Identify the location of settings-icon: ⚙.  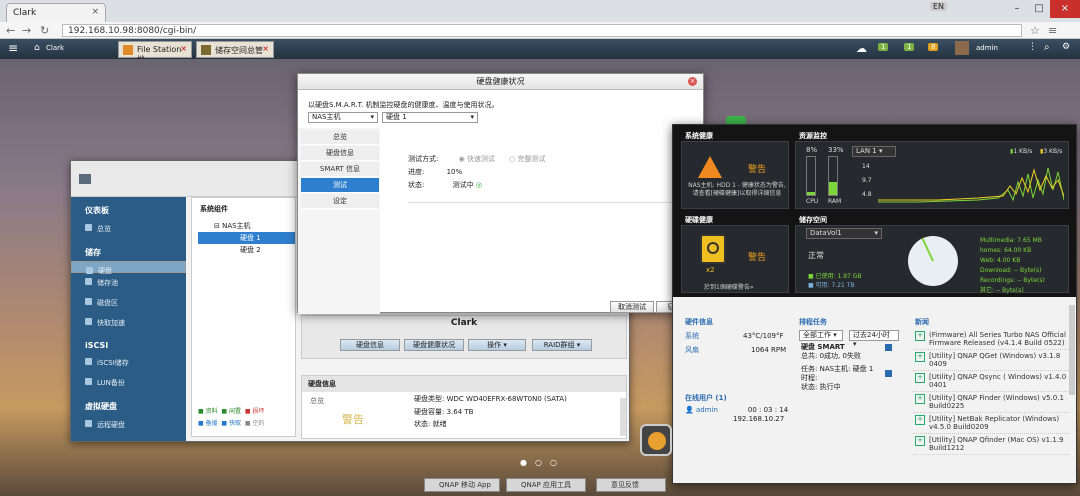
(1066, 47).